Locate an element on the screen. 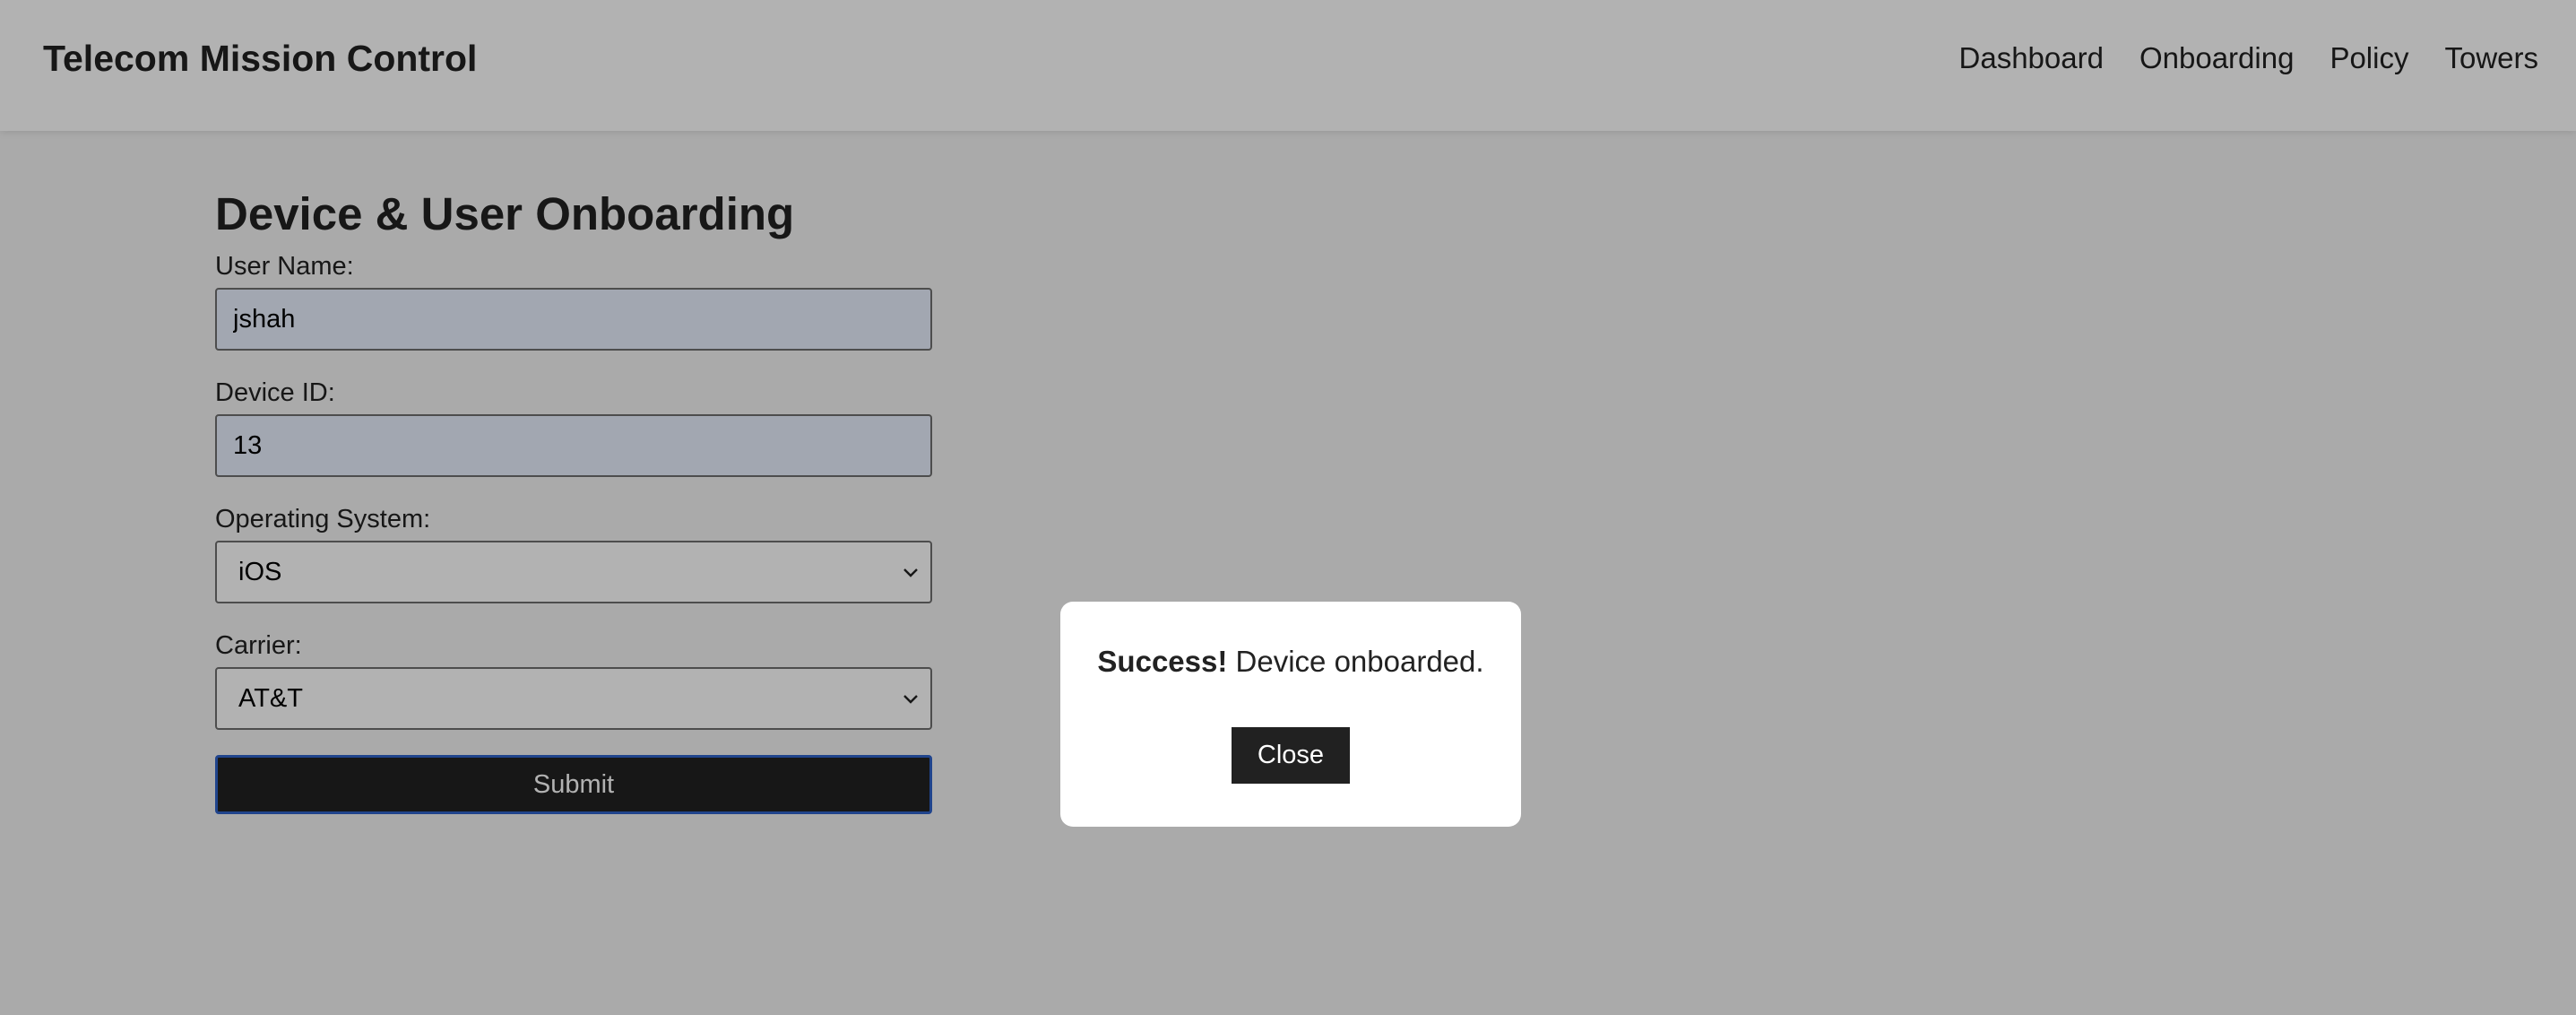 The image size is (2576, 1015). success-modal: Success! Device onboarded. Close is located at coordinates (1290, 715).